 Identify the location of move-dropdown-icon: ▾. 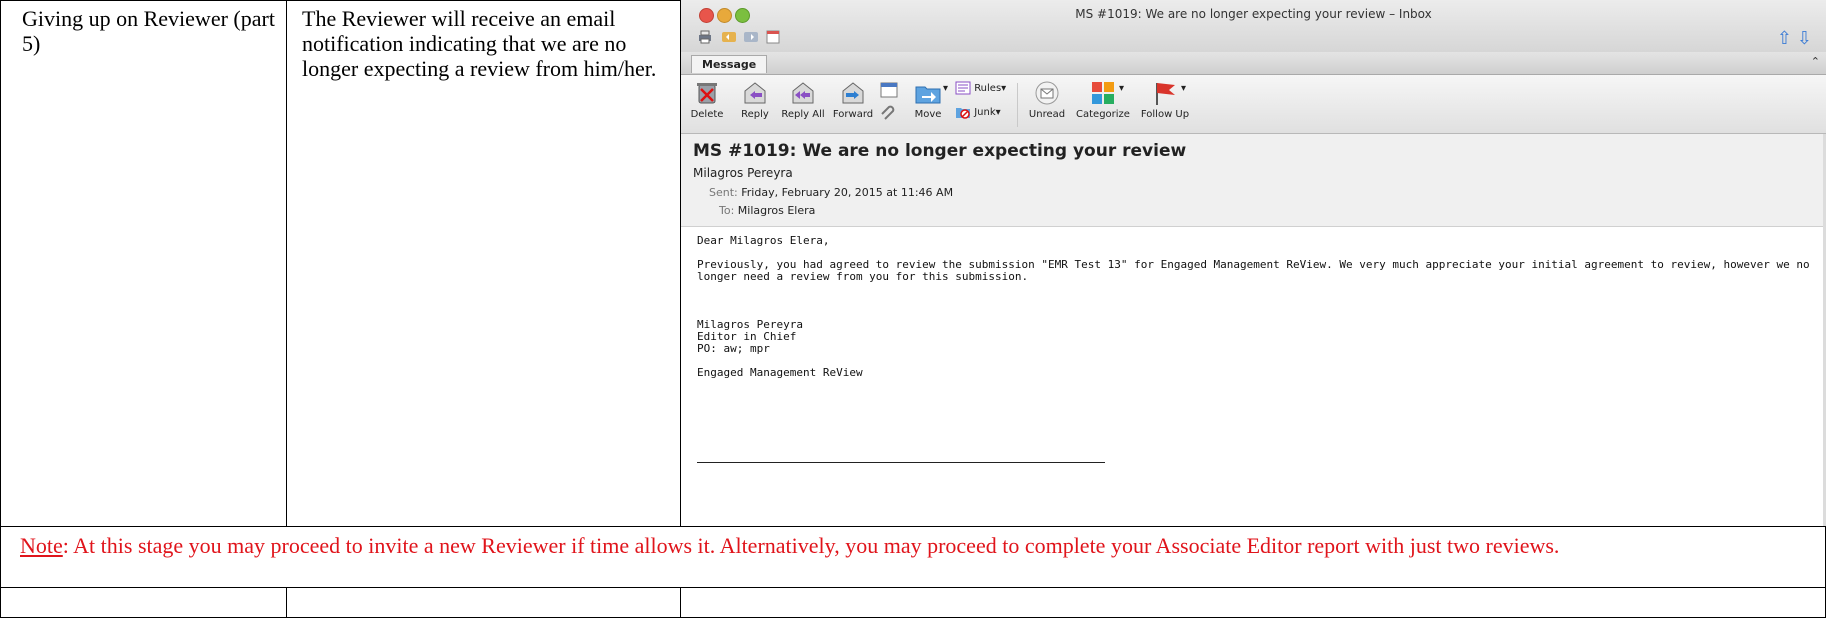
(945, 88).